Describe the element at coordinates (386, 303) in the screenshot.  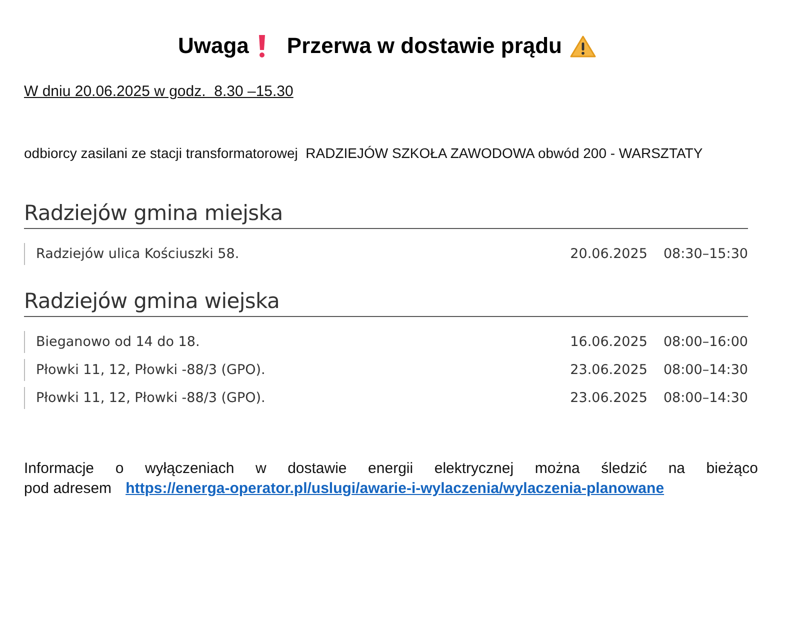
I see `section-heading: Radziejów gmina wiejska` at that location.